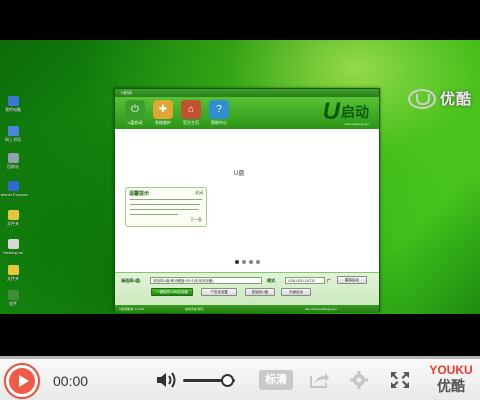  I want to click on toolbar-button-help: ? 帮助中心, so click(219, 113).